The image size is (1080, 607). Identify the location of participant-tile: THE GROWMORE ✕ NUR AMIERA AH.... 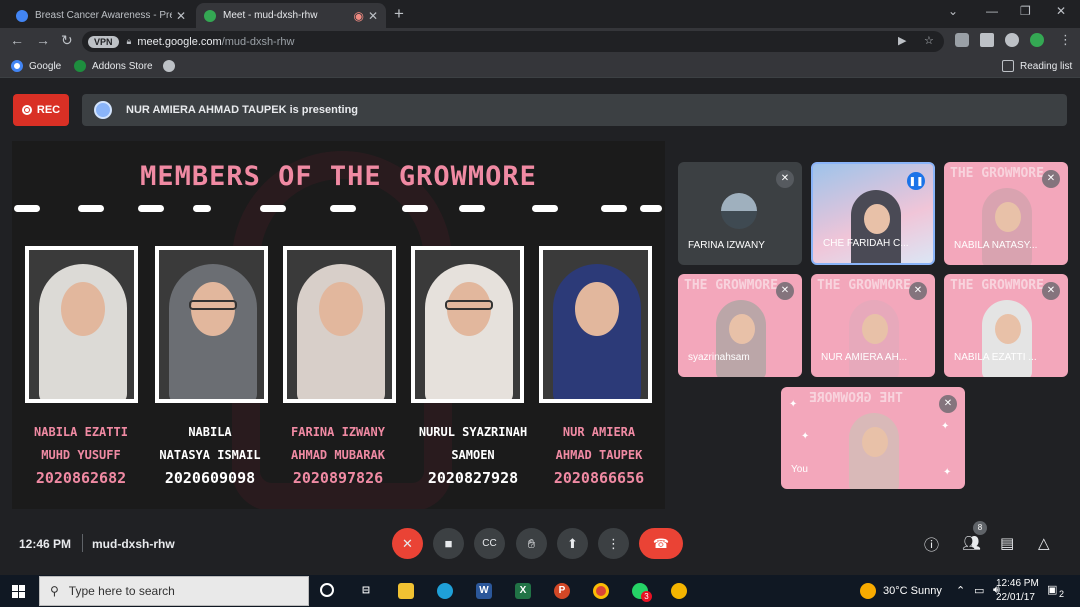
(873, 325).